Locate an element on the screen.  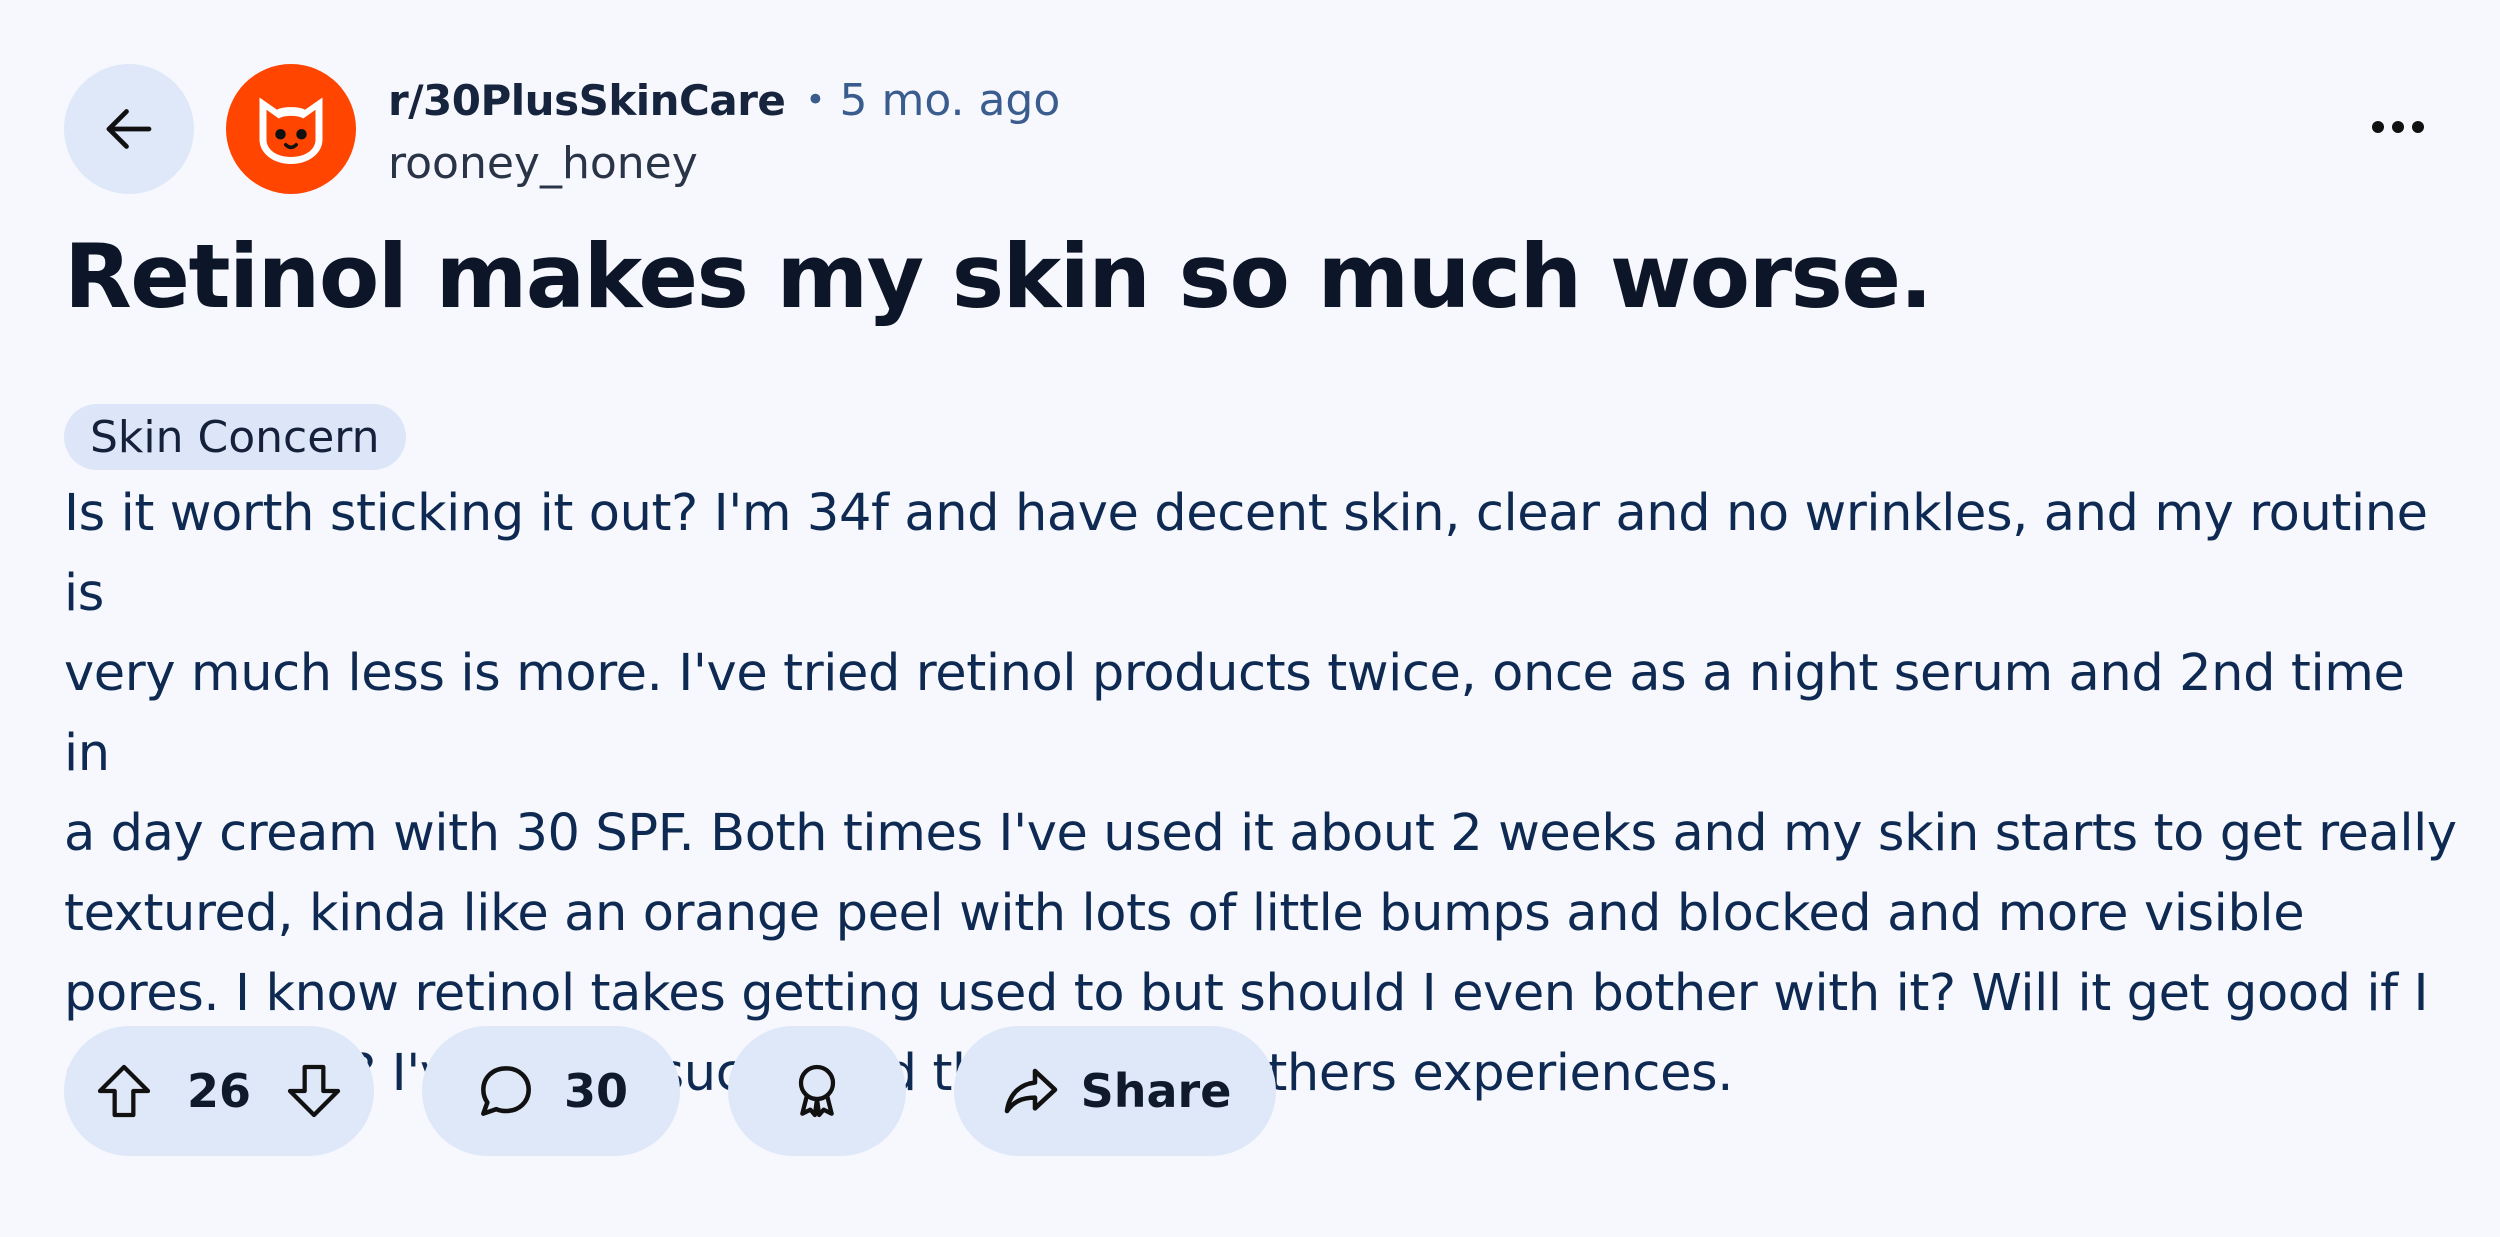
ellipsis-icon is located at coordinates (2398, 127).